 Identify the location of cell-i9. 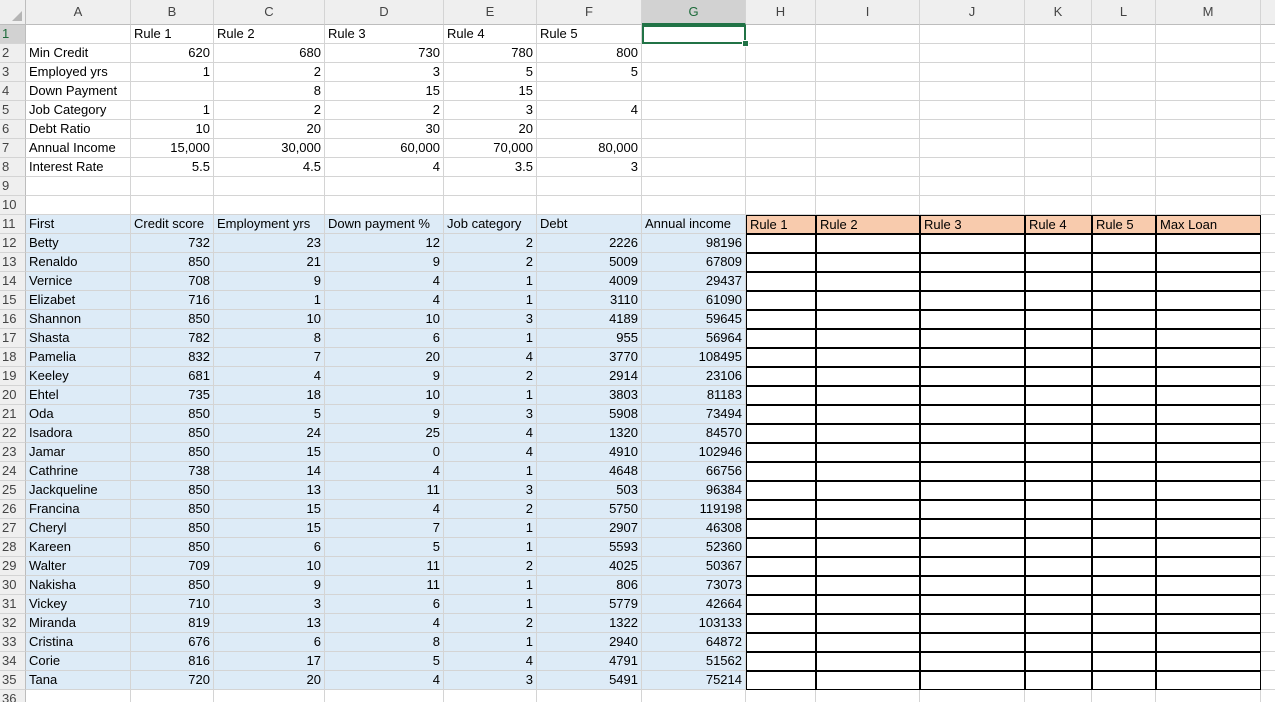
(868, 186).